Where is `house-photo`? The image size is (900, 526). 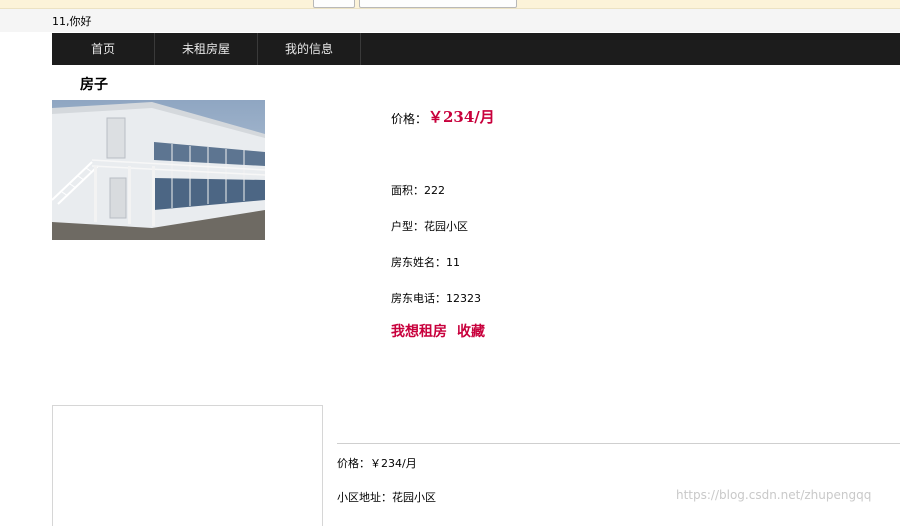 house-photo is located at coordinates (158, 170).